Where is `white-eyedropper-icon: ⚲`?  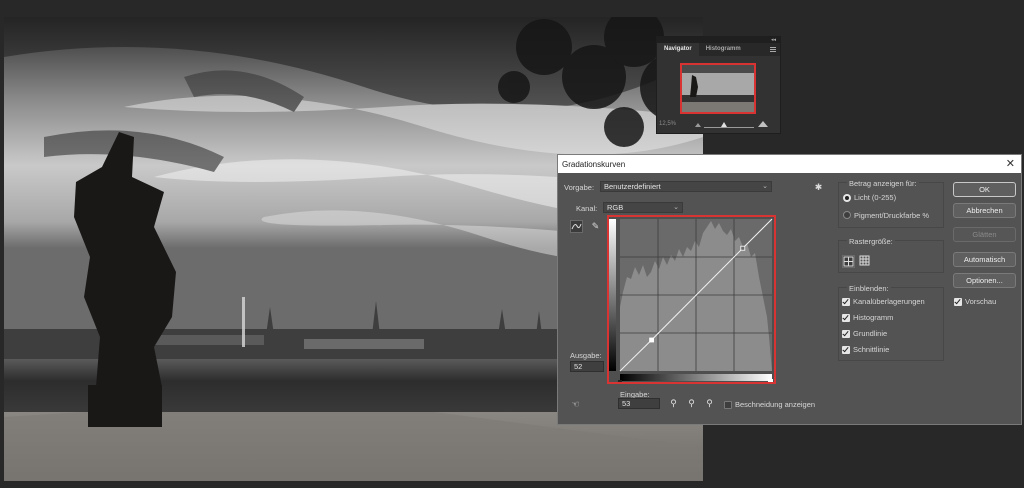 white-eyedropper-icon: ⚲ is located at coordinates (709, 403).